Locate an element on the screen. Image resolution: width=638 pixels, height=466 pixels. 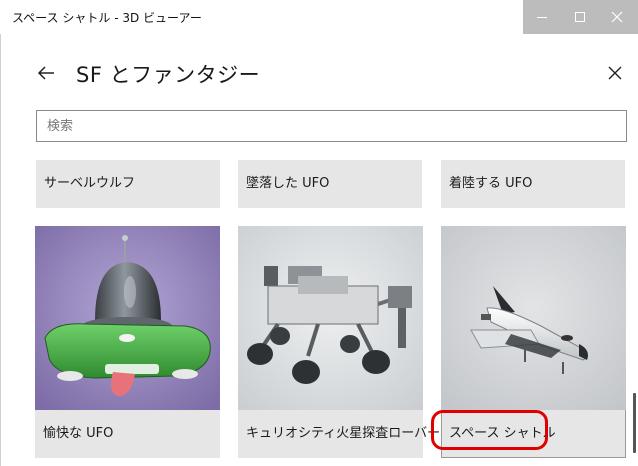
panel-title: SF とファンタジー is located at coordinates (168, 75).